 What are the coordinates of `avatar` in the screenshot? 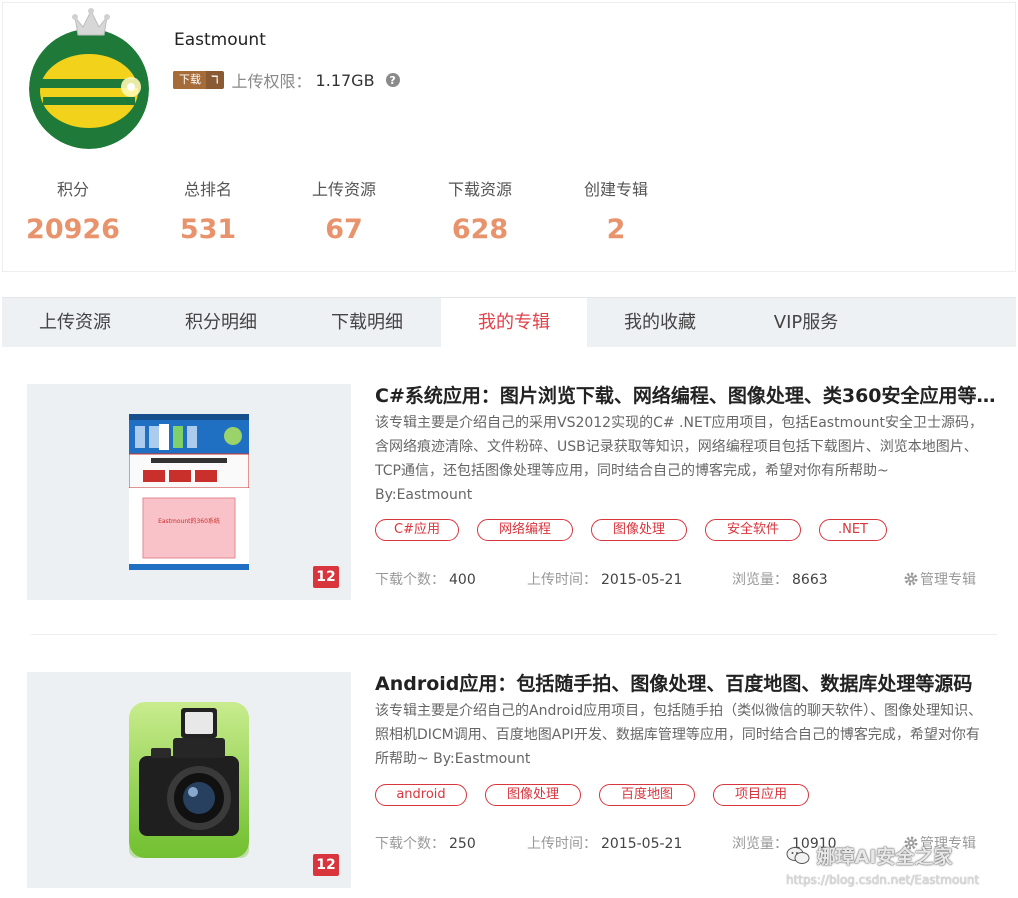 It's located at (89, 89).